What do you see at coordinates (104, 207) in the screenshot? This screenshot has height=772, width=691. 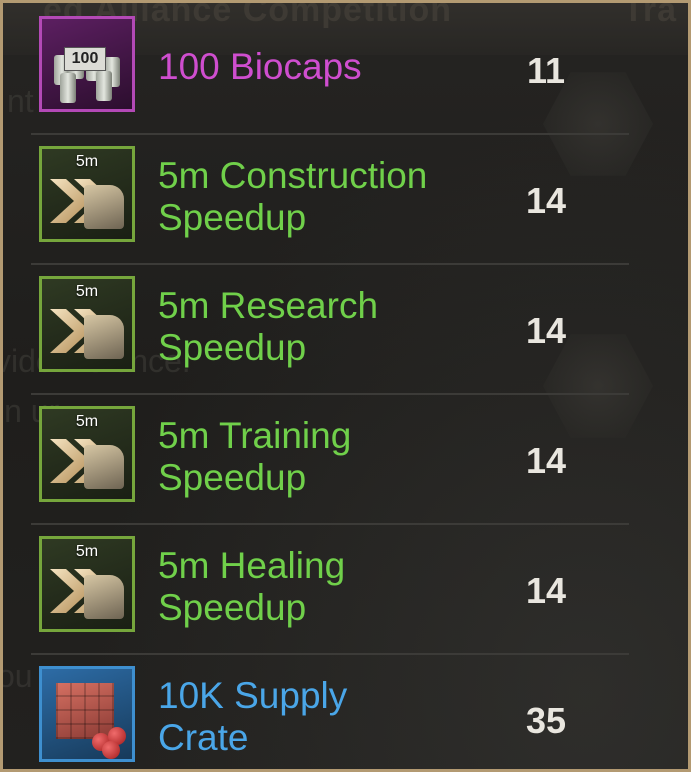 I see `crane-icon` at bounding box center [104, 207].